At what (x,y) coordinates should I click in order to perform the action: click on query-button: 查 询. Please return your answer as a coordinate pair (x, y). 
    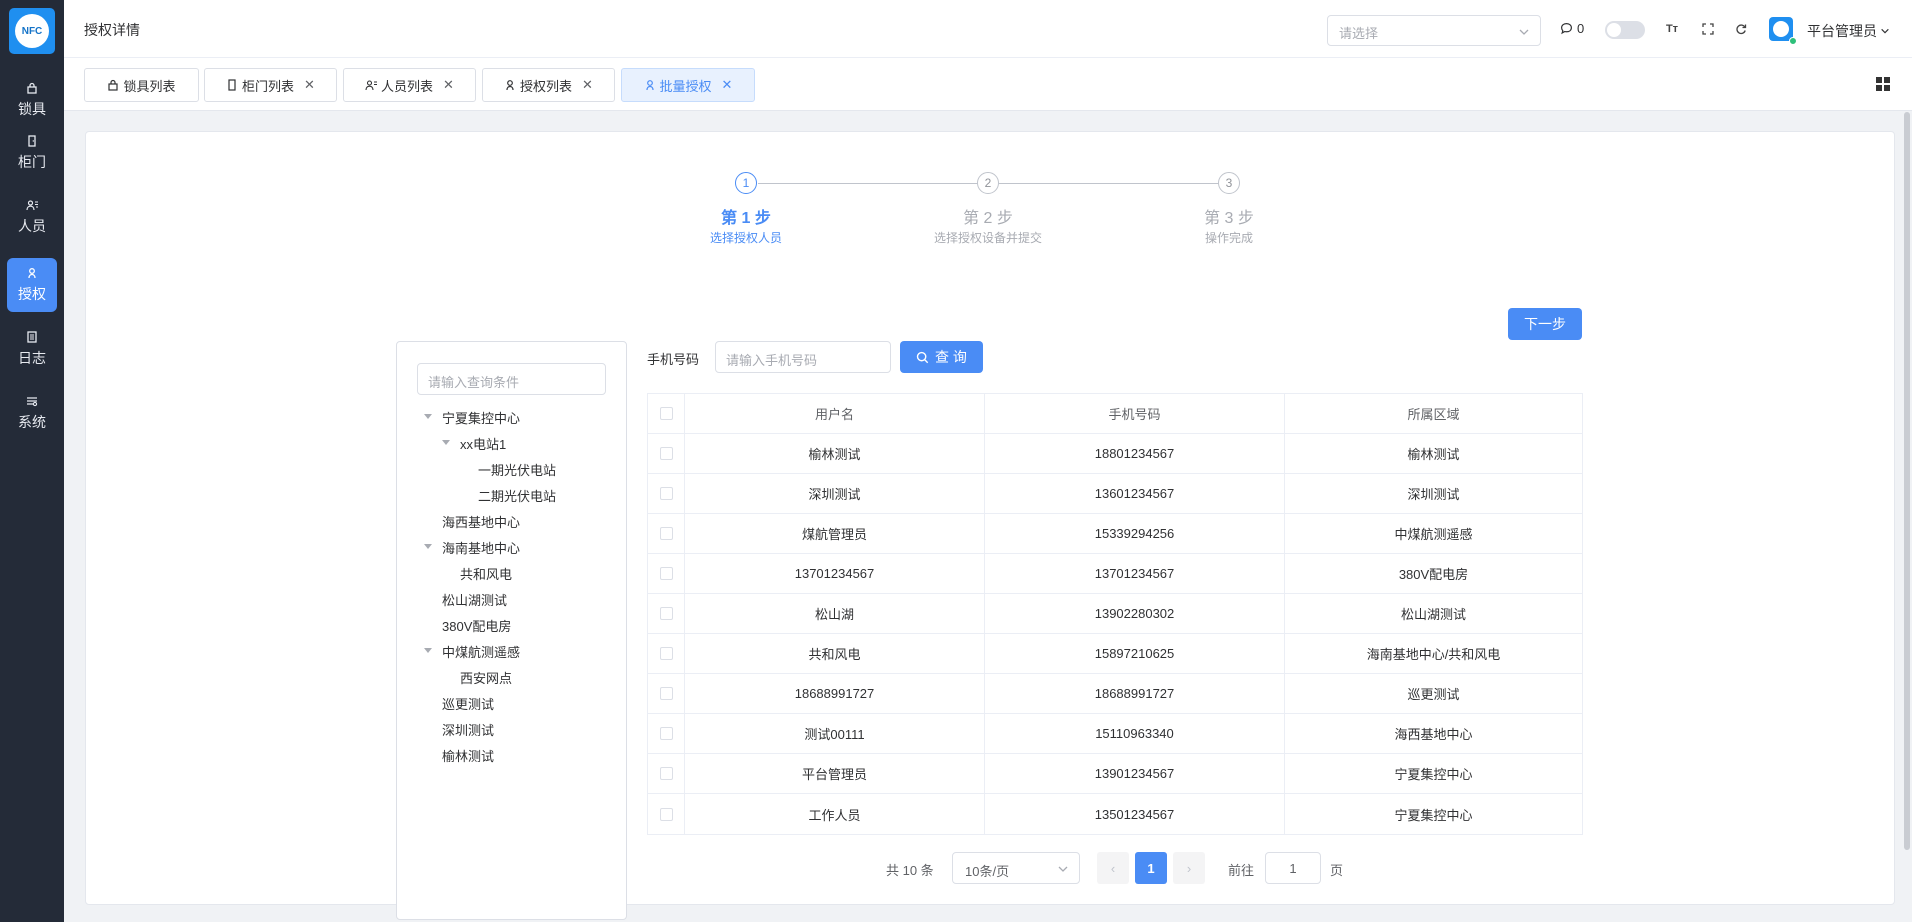
    Looking at the image, I should click on (941, 357).